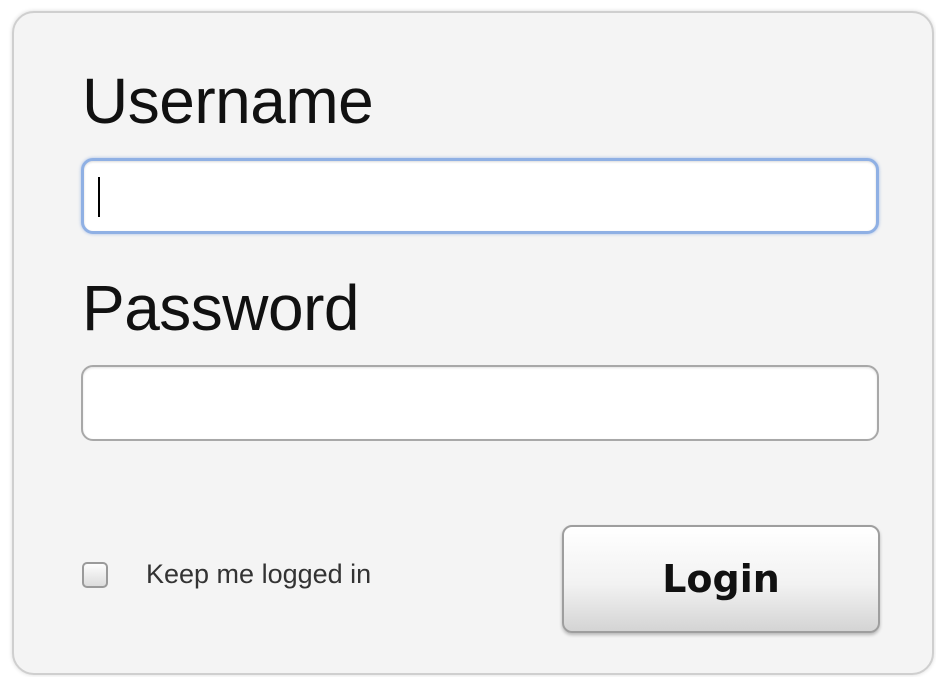  Describe the element at coordinates (228, 101) in the screenshot. I see `username-label: Username` at that location.